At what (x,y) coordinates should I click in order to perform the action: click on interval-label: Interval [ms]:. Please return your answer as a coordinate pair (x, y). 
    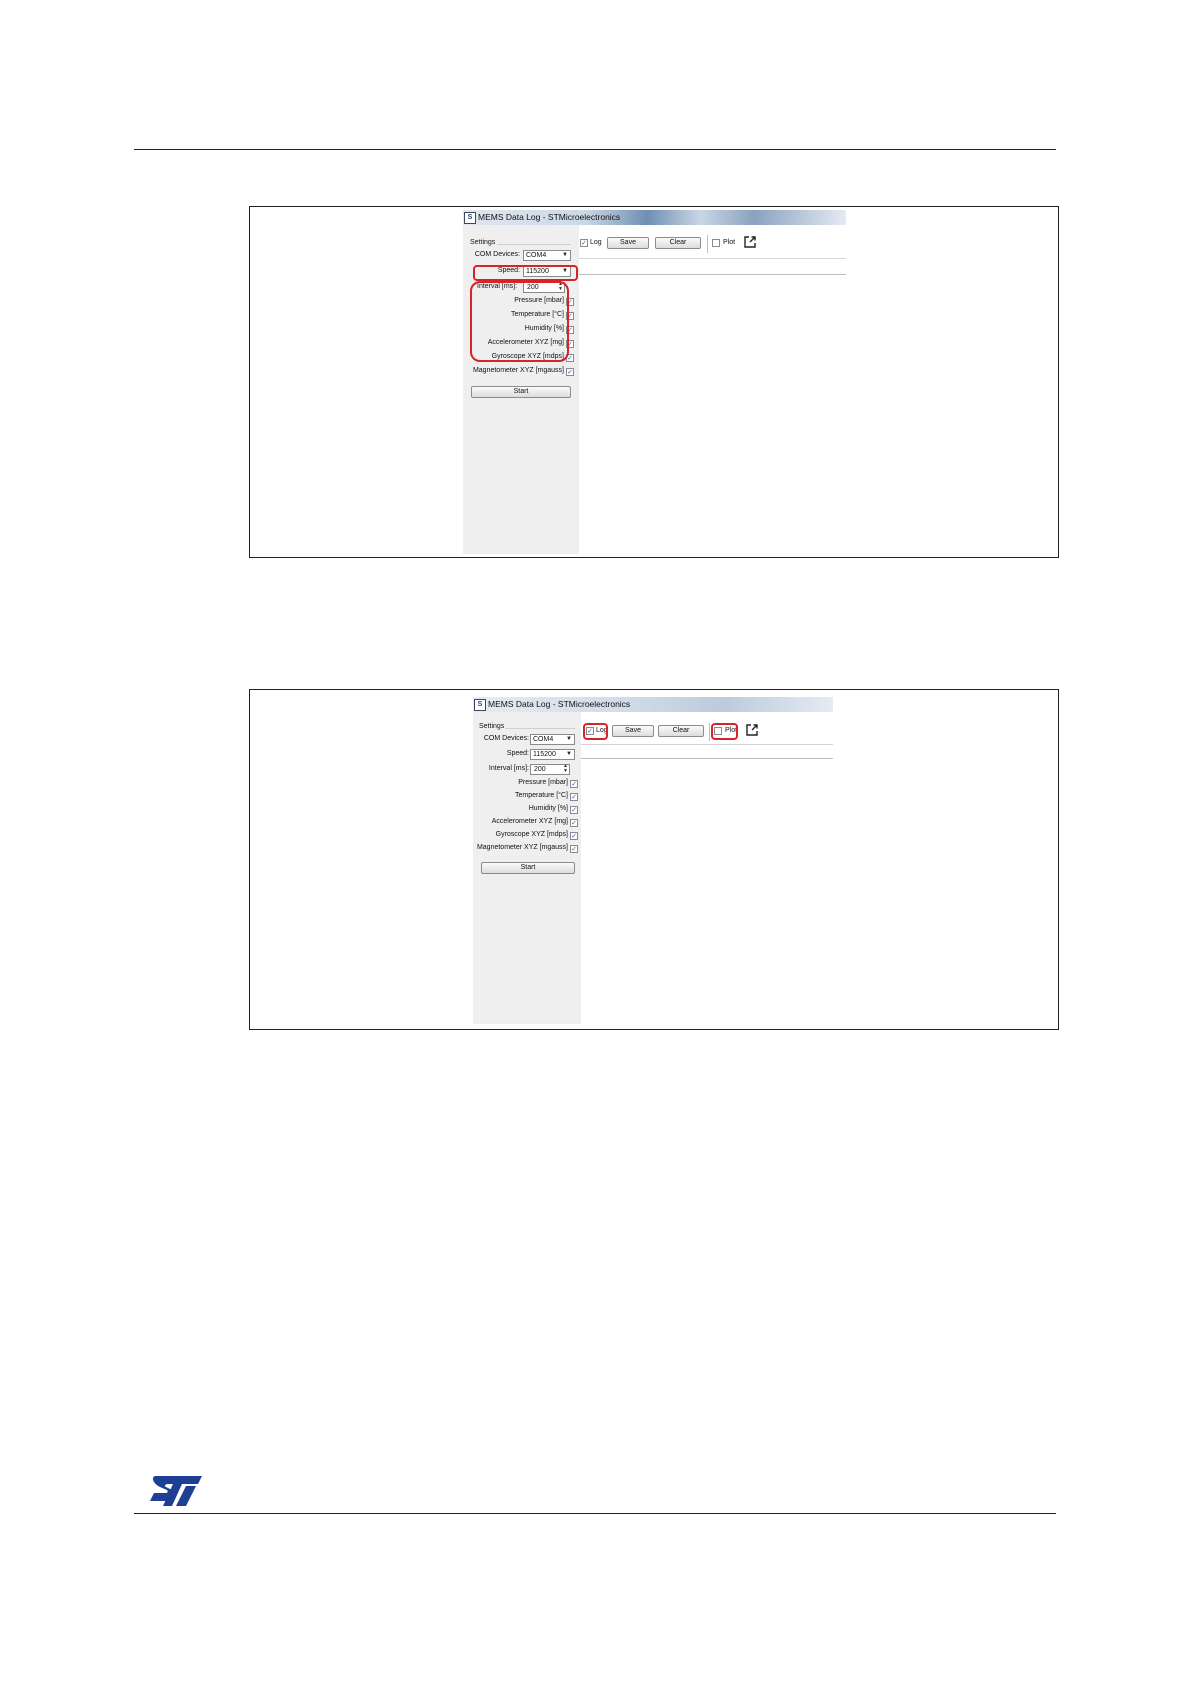
    Looking at the image, I should click on (508, 768).